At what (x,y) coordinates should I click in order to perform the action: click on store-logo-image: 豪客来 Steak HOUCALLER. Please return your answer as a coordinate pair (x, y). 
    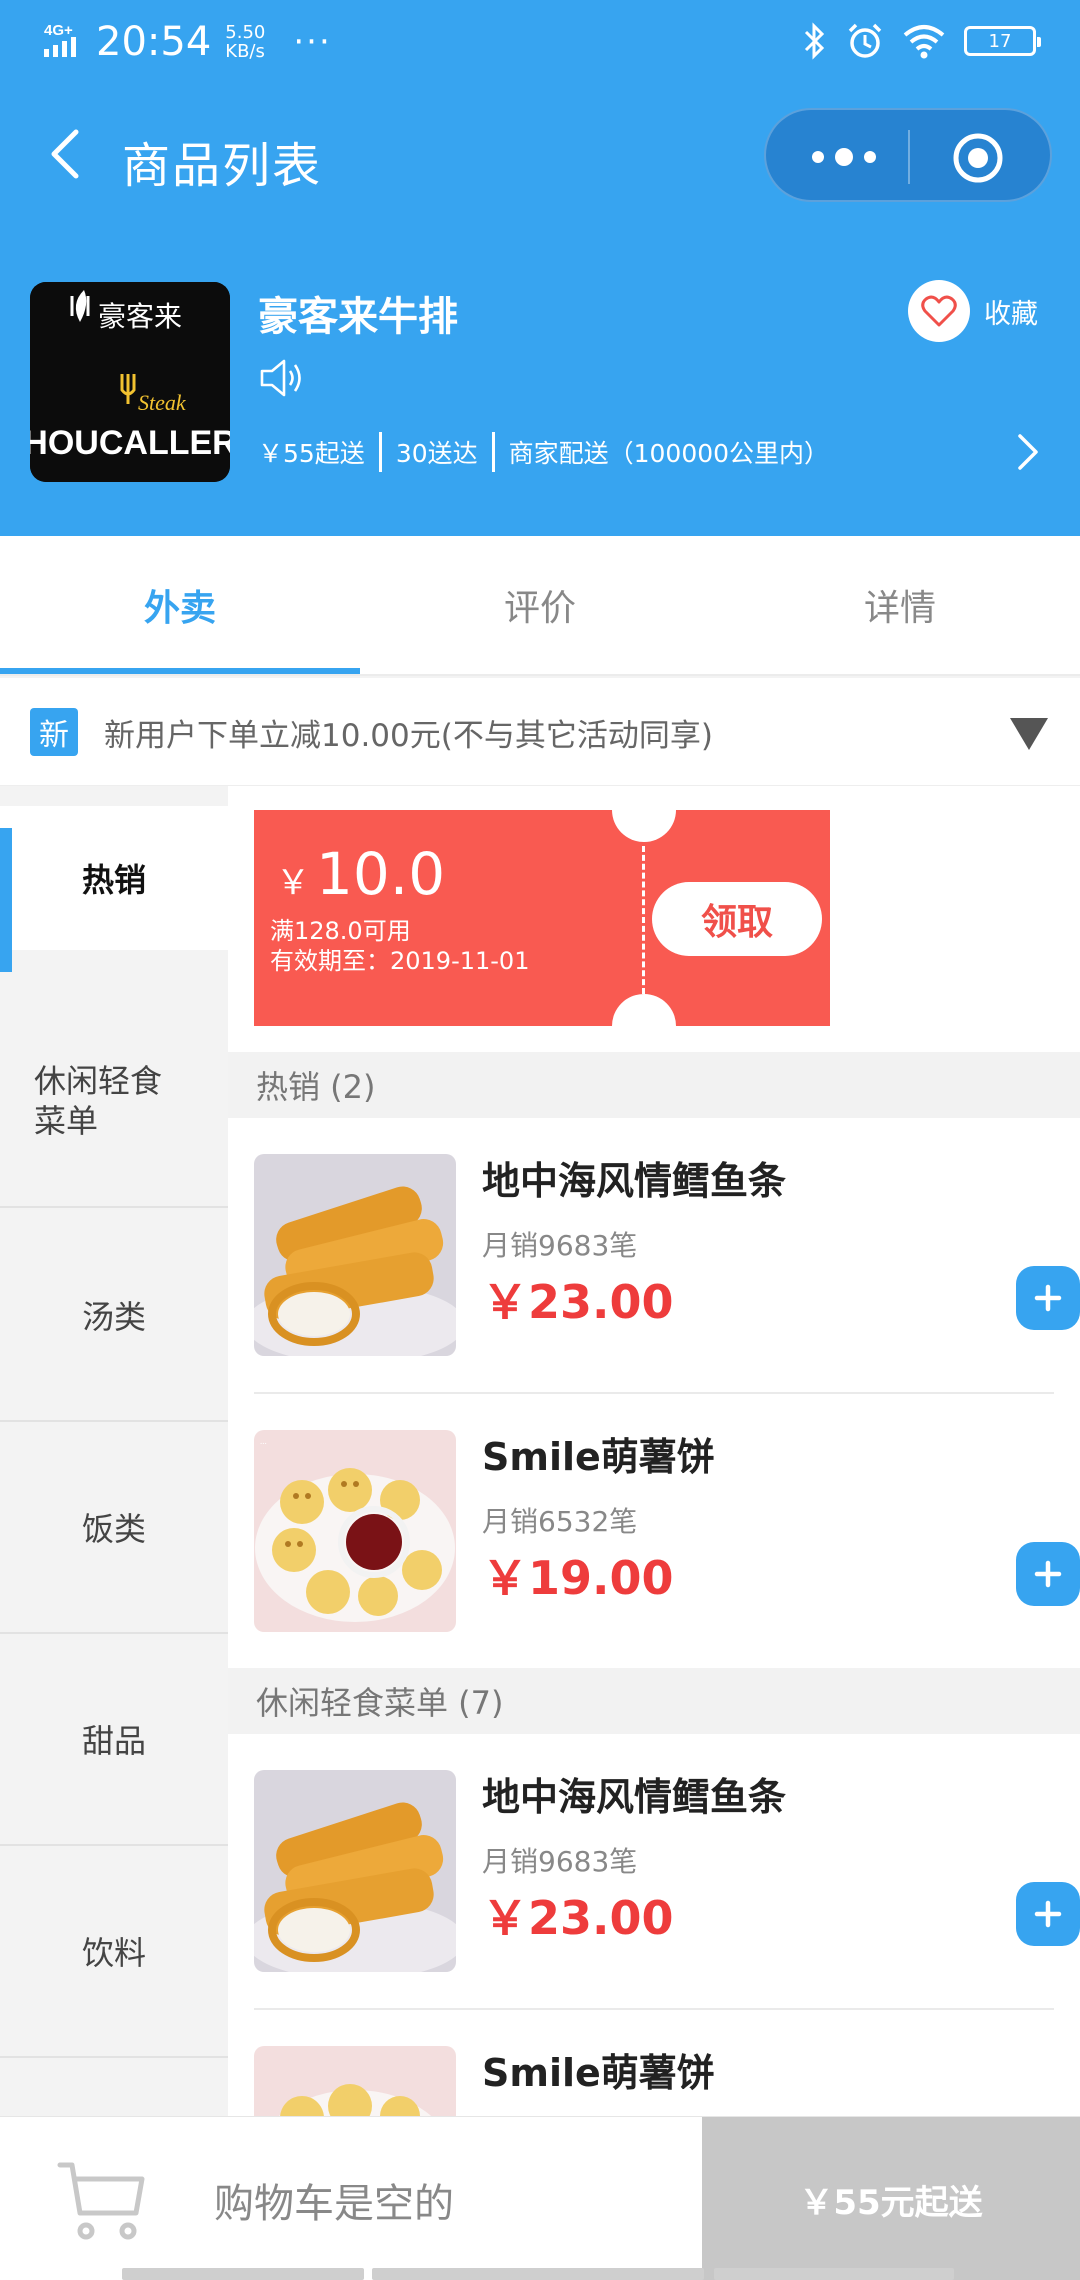
    Looking at the image, I should click on (130, 382).